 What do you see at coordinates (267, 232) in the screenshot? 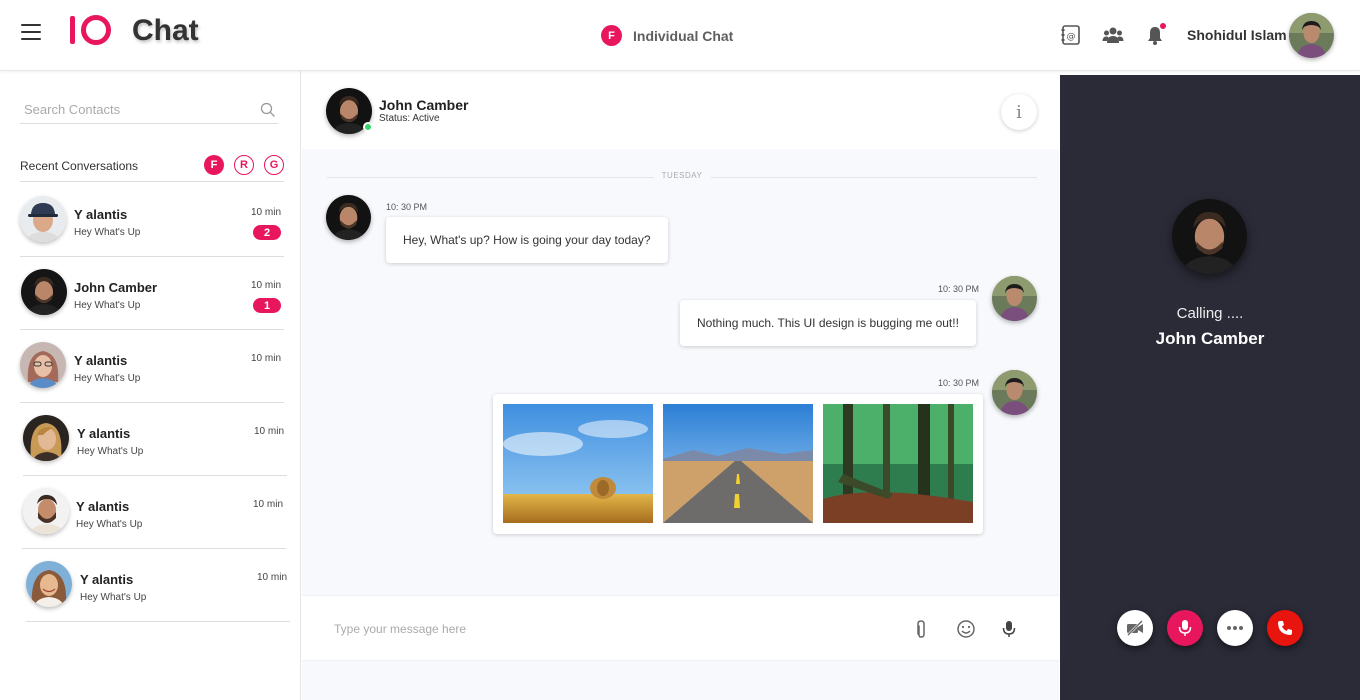
I see `unread-badge: 2` at bounding box center [267, 232].